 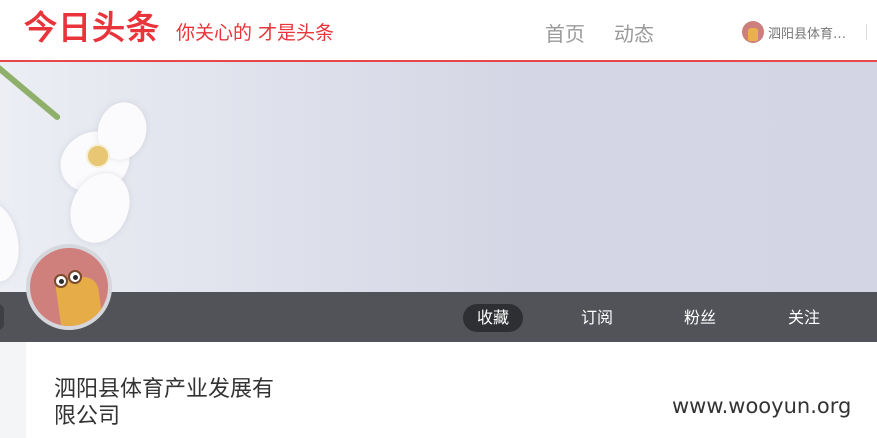 I want to click on flower-petal-decoration, so click(x=12, y=242).